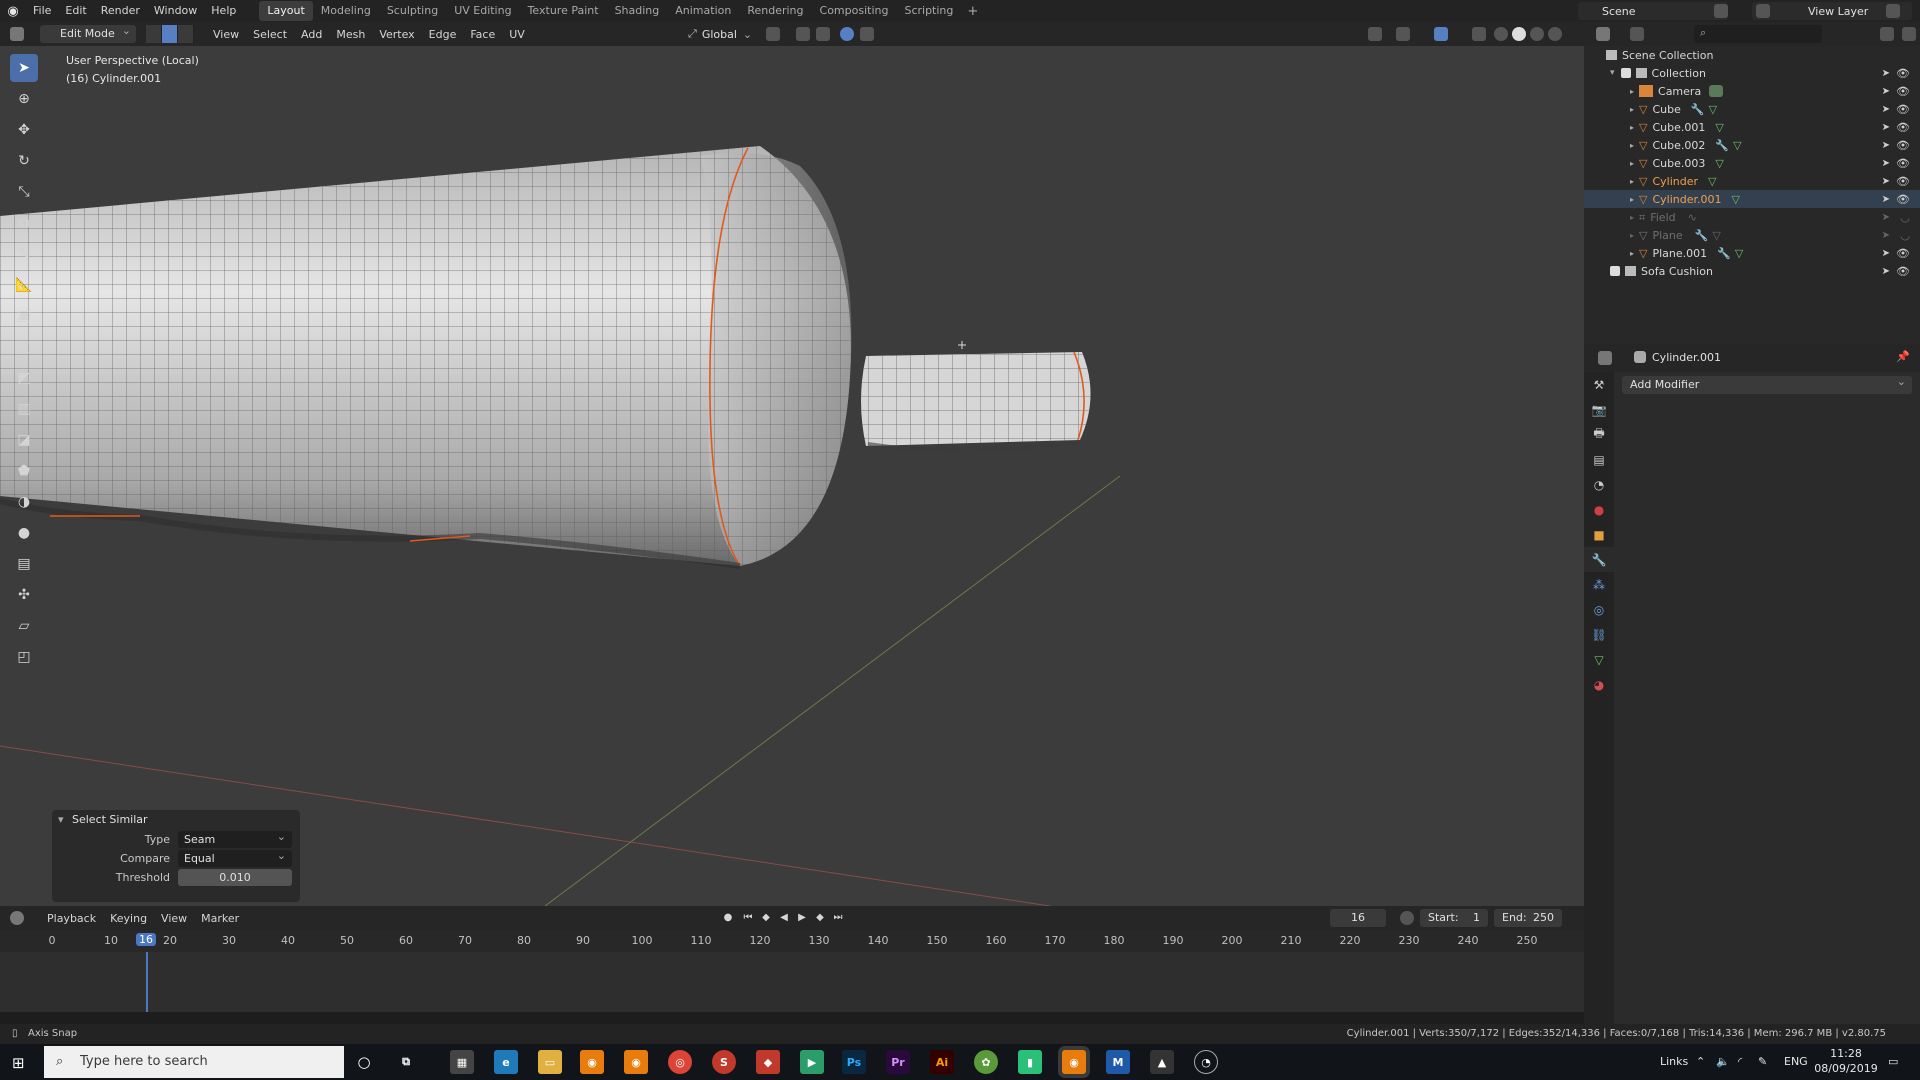  I want to click on constraints-tab-icon: ⛓, so click(1599, 634).